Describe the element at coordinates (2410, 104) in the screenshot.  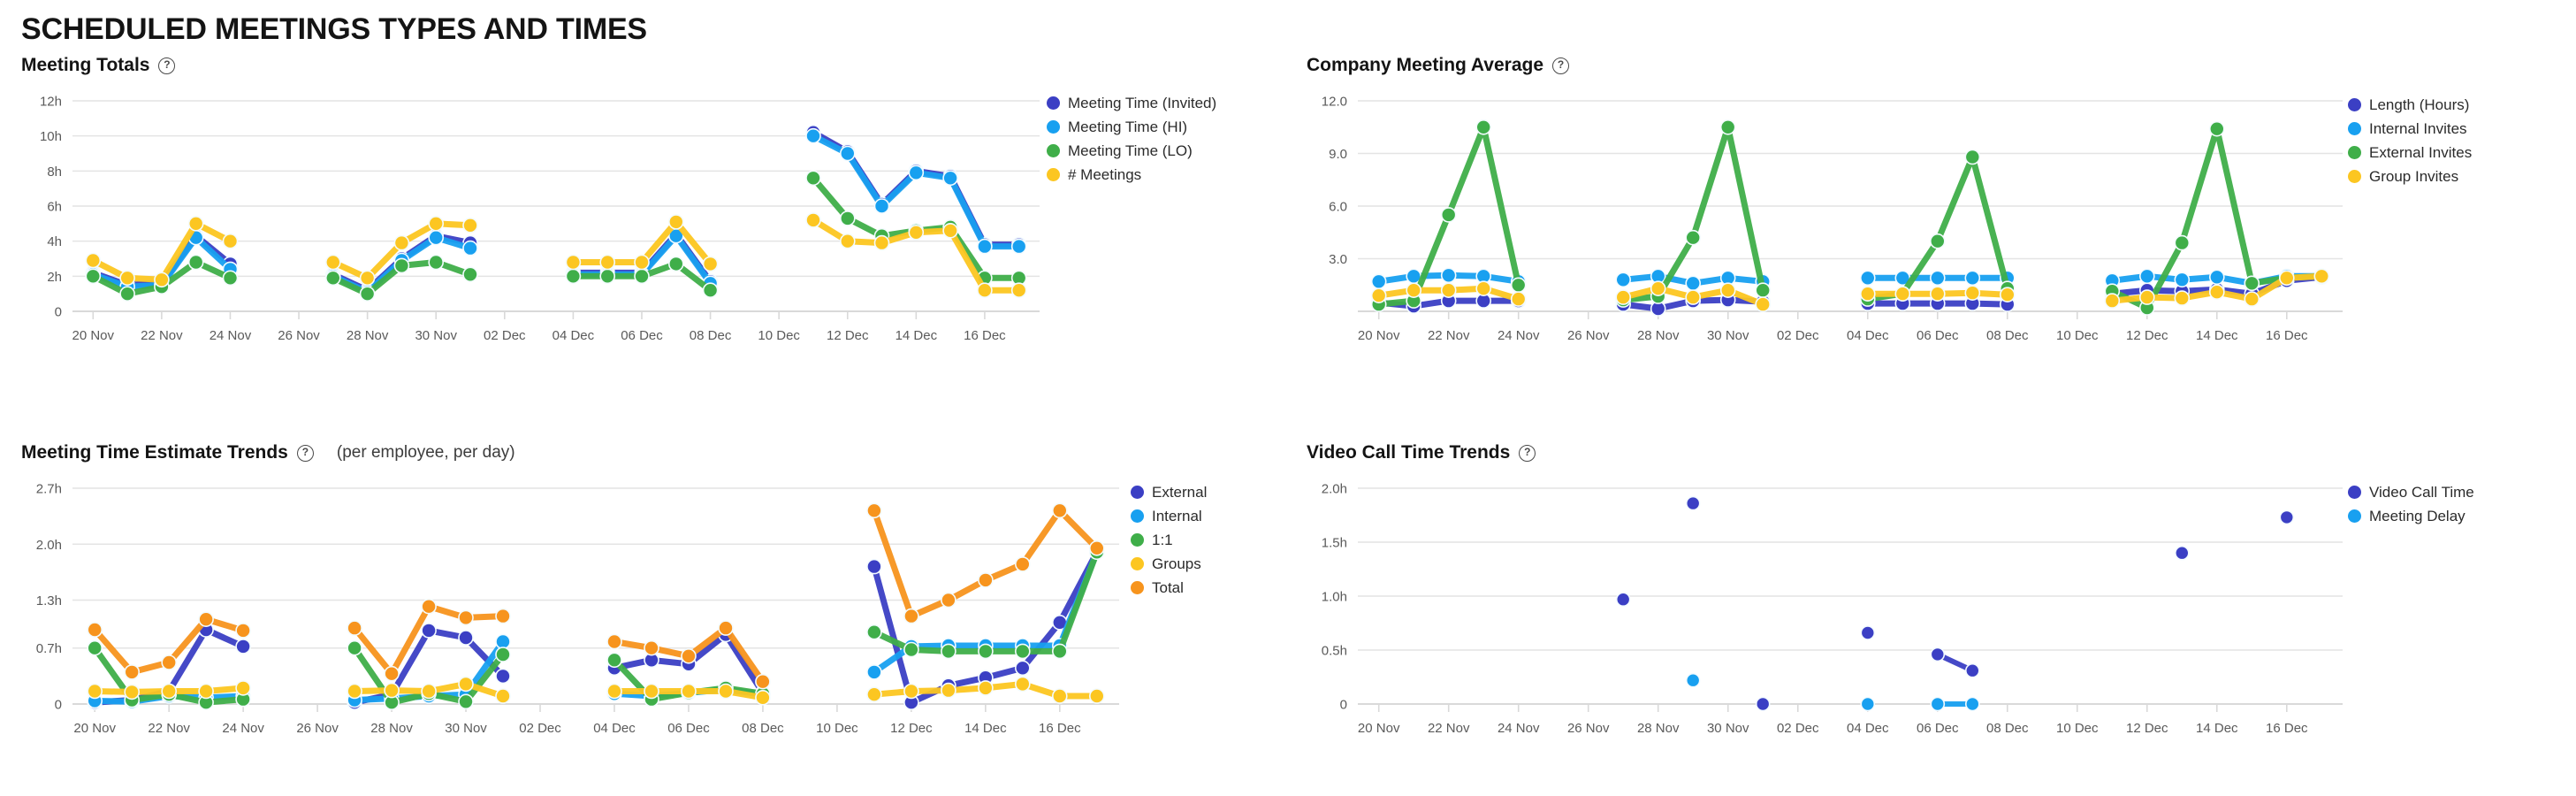
I see `legend-item: Length (Hours)` at that location.